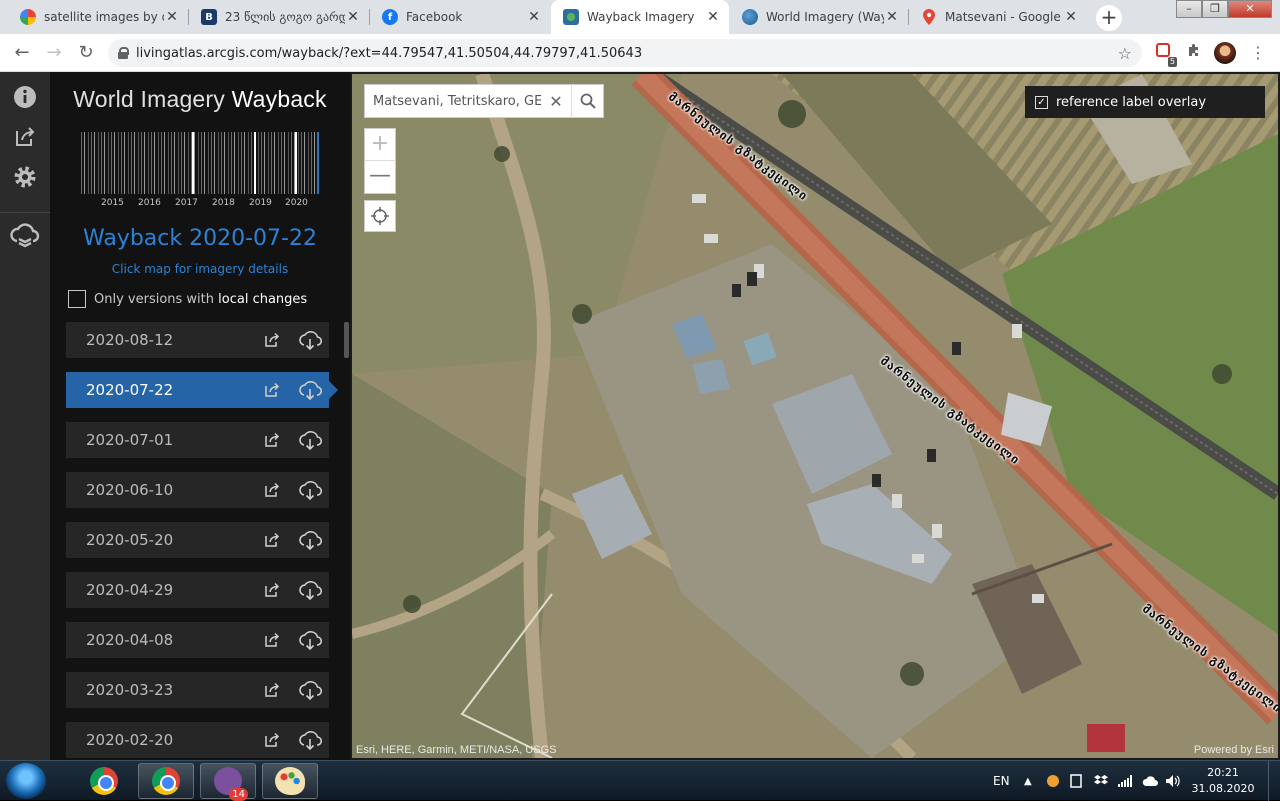  What do you see at coordinates (197, 690) in the screenshot?
I see `release-item: 2020-03-23` at bounding box center [197, 690].